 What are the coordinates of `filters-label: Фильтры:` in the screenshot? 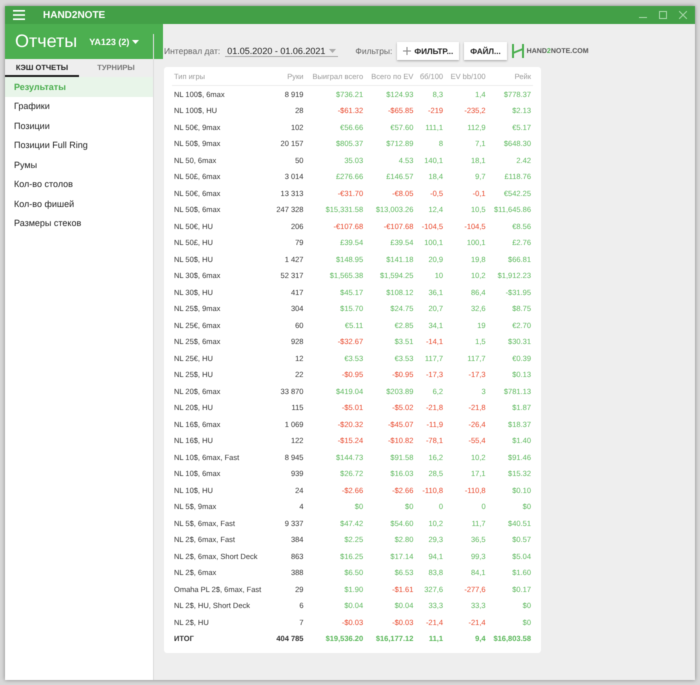 It's located at (373, 51).